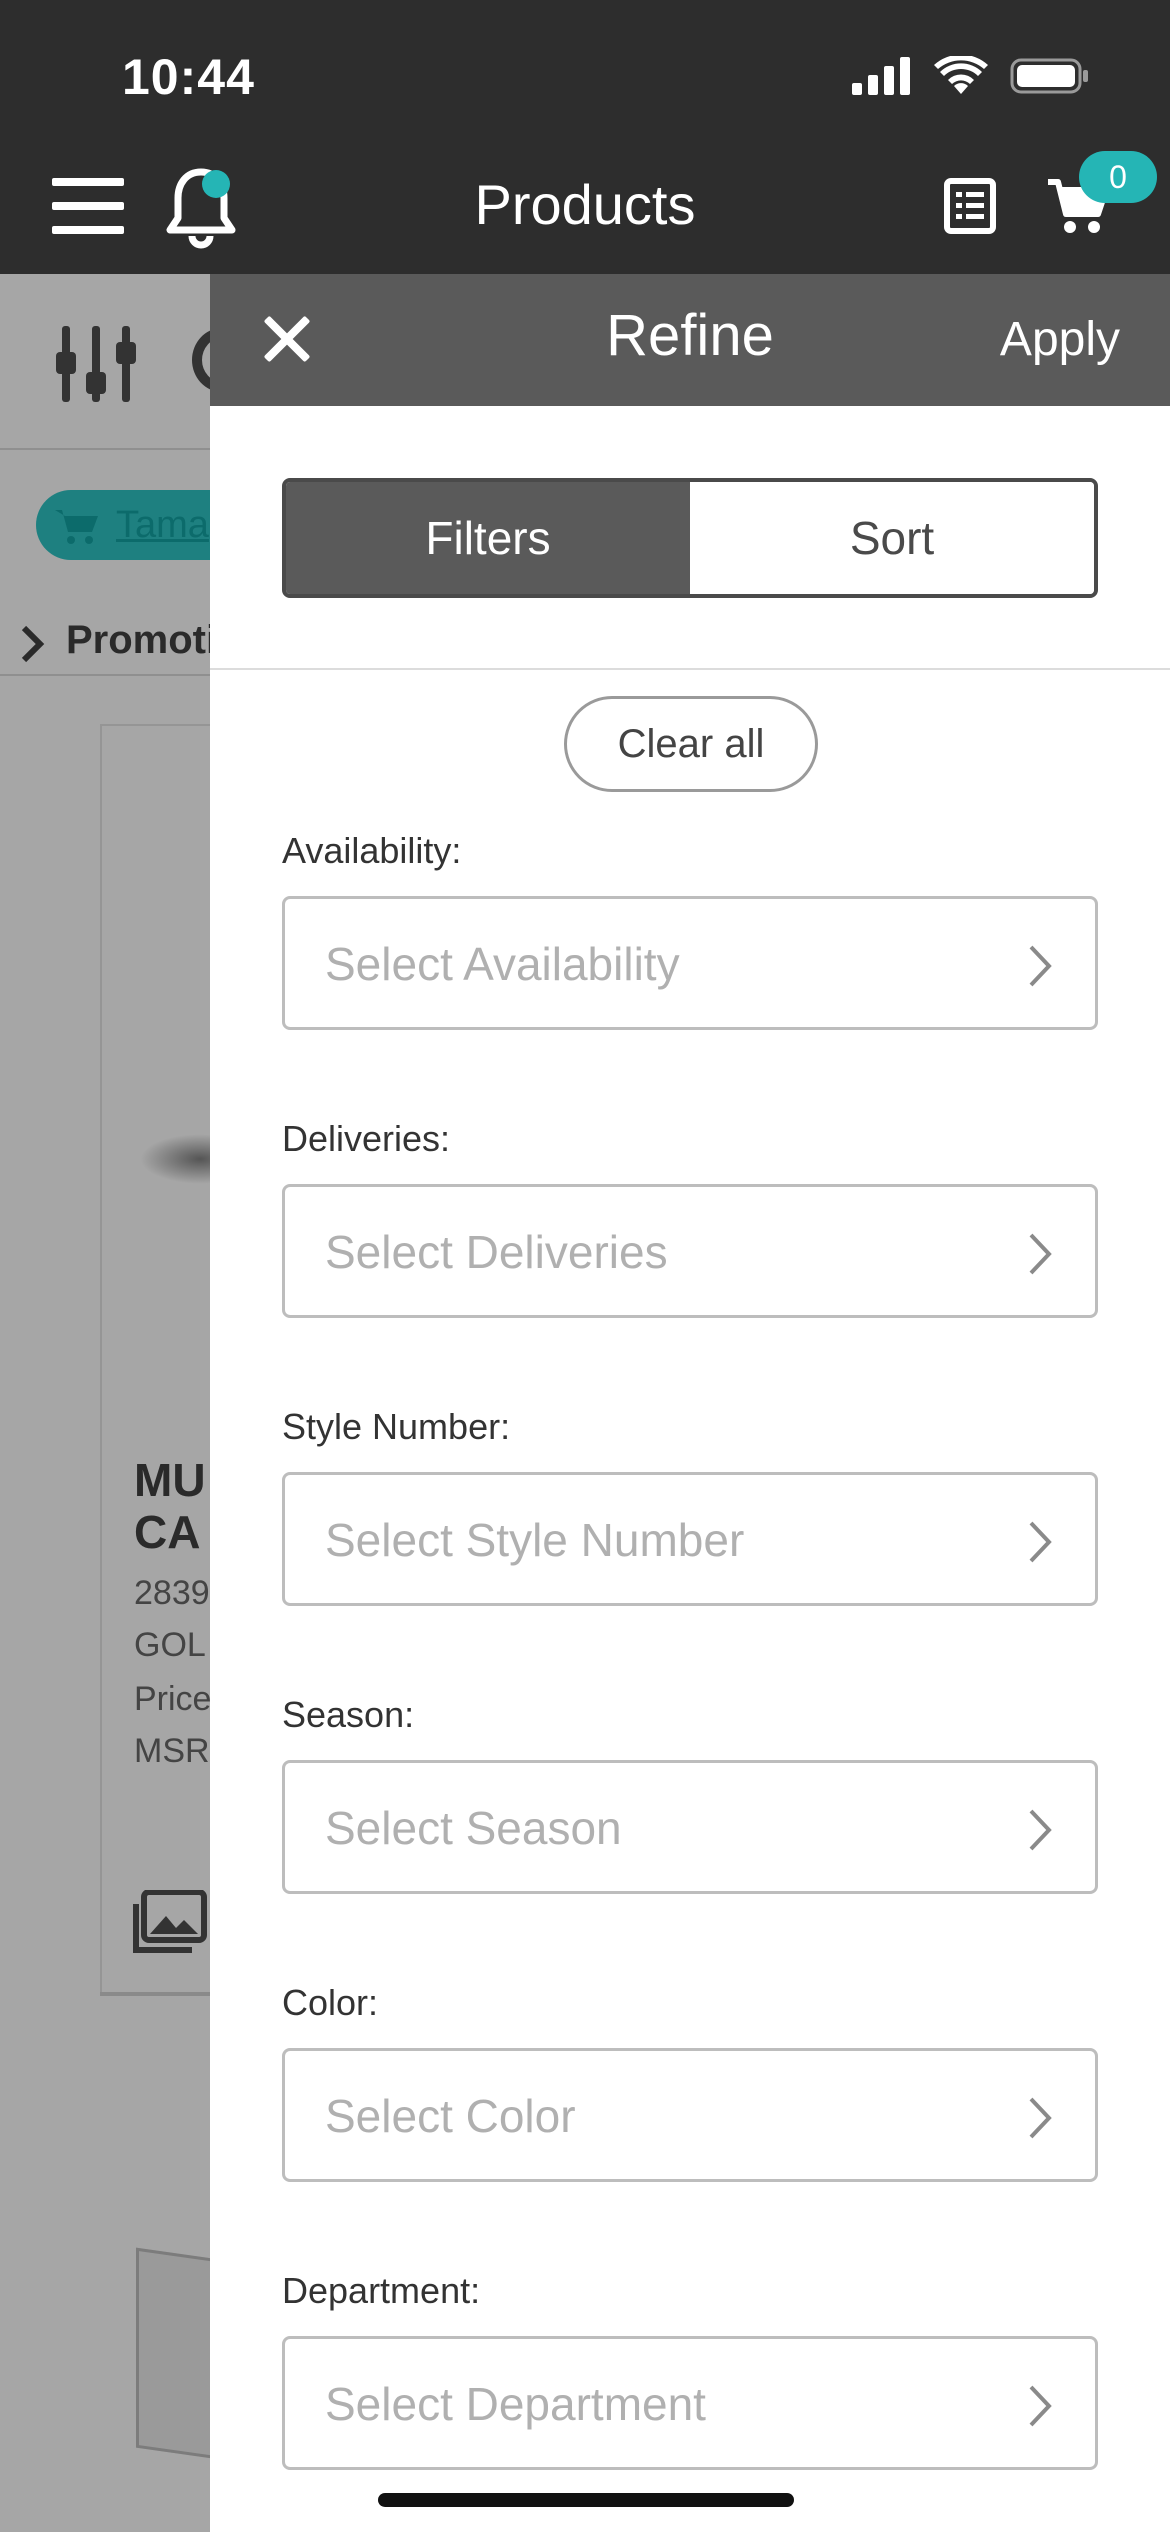 Image resolution: width=1170 pixels, height=2532 pixels. Describe the element at coordinates (76, 527) in the screenshot. I see `cart-icon` at that location.